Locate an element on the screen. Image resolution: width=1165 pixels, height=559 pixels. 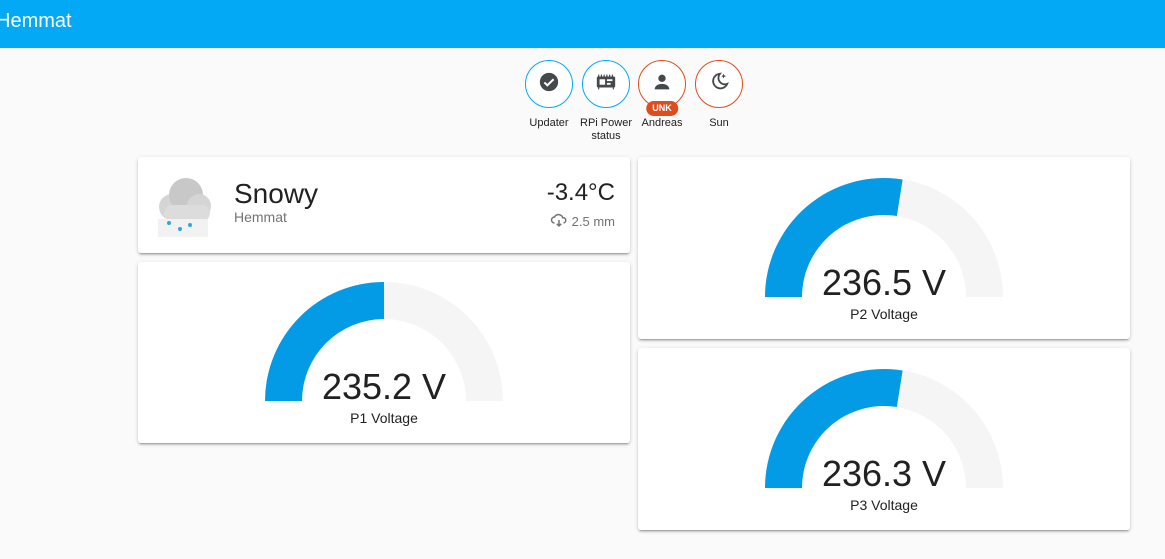
badge-andreas: UNK Andreas is located at coordinates (662, 95).